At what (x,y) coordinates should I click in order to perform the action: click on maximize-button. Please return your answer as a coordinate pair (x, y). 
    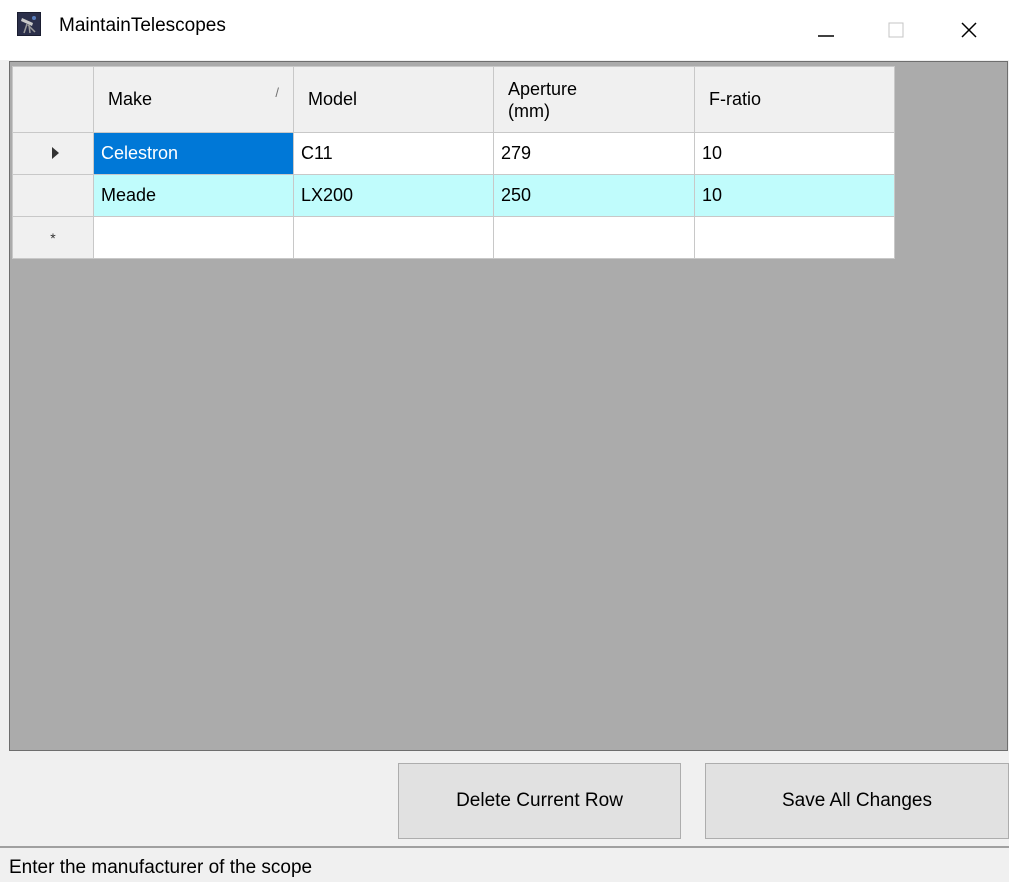
    Looking at the image, I should click on (896, 30).